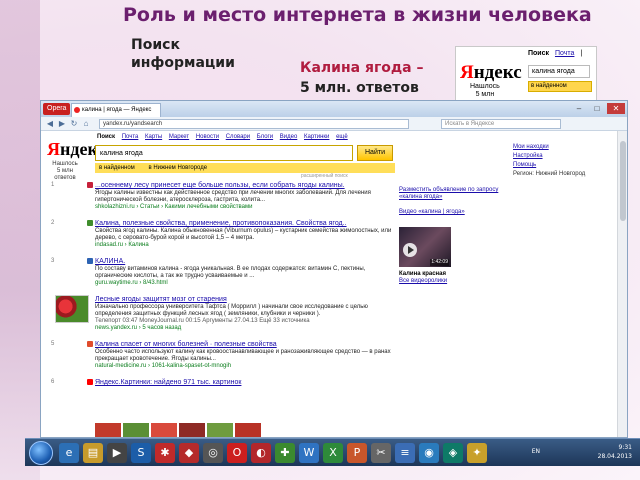 The height and width of the screenshot is (480, 640). What do you see at coordinates (106, 137) in the screenshot?
I see `service-search: Поиск` at bounding box center [106, 137].